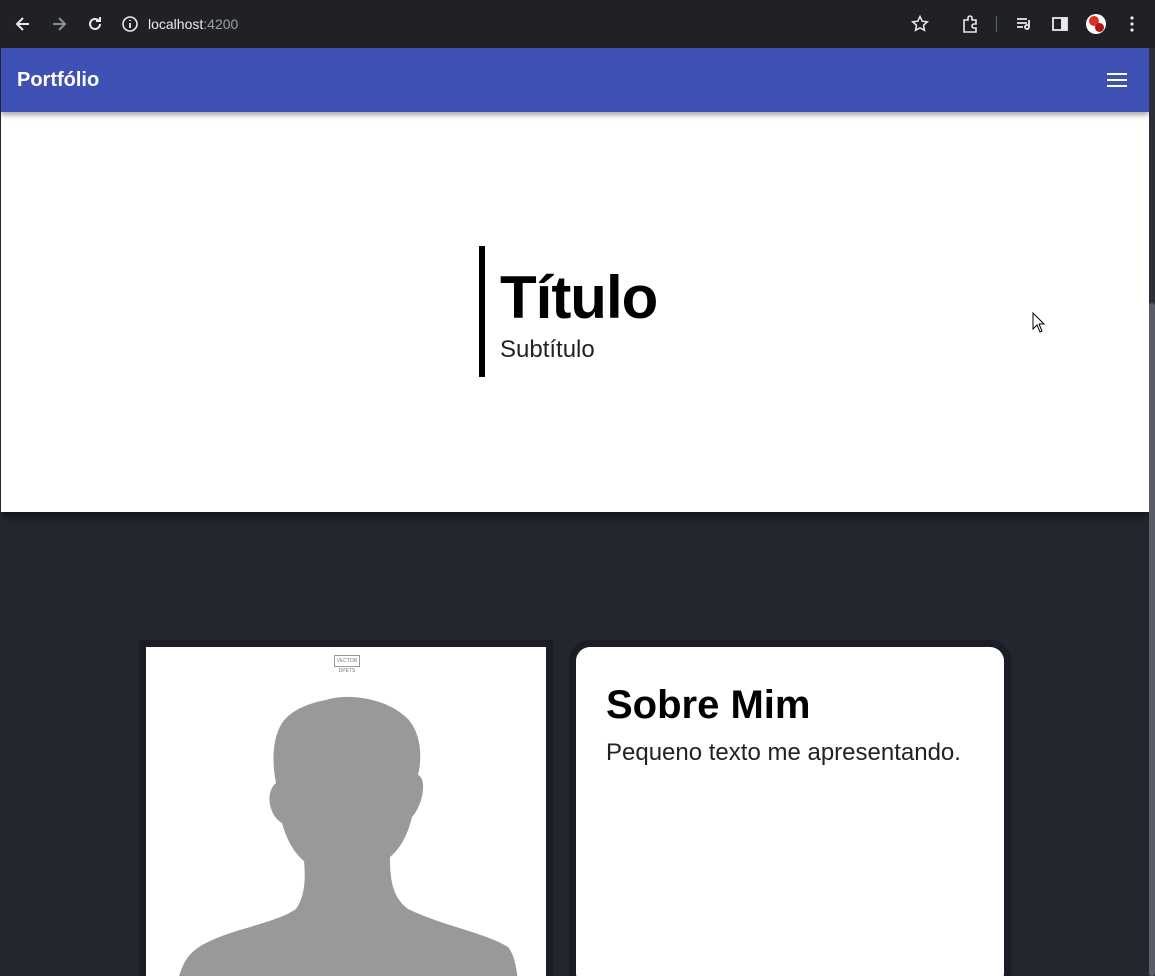 Image resolution: width=1155 pixels, height=976 pixels. Describe the element at coordinates (1117, 80) in the screenshot. I see `hamburger-menu-icon` at that location.